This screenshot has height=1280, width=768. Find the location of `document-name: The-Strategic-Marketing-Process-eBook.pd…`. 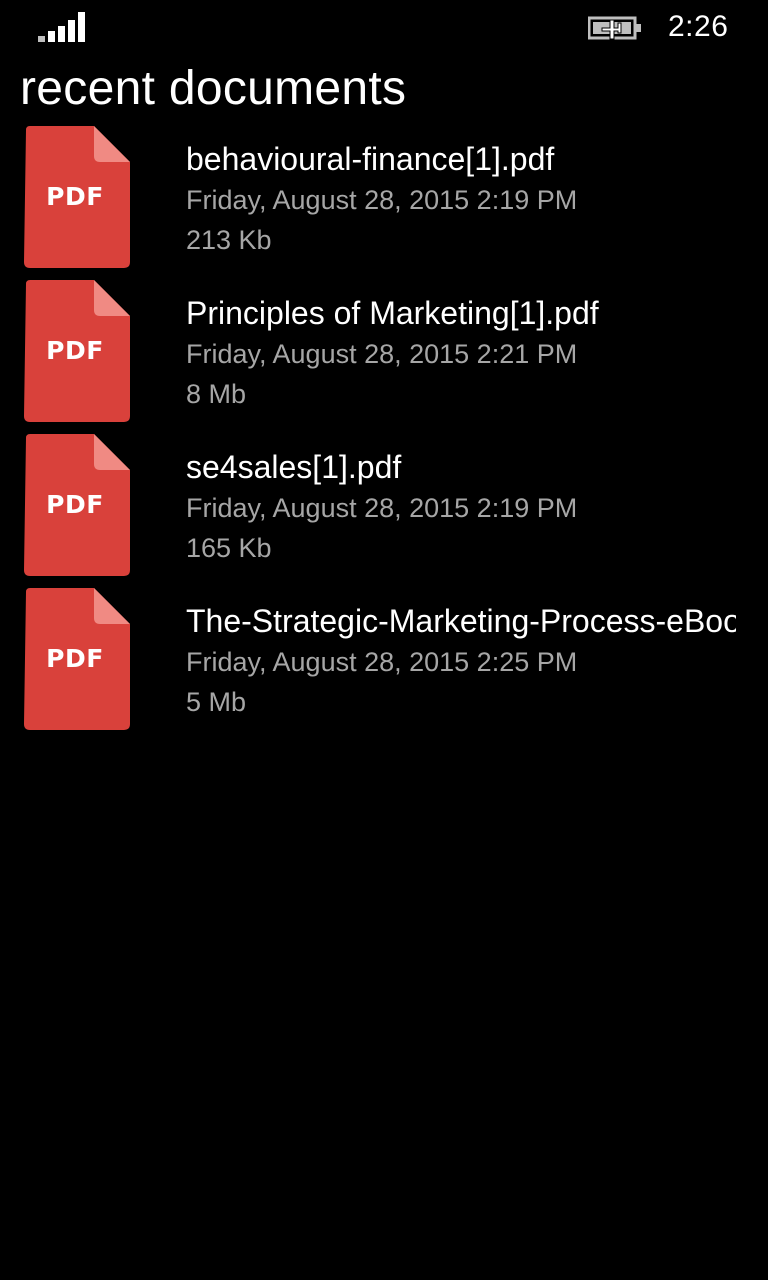

document-name: The-Strategic-Marketing-Process-eBook.pd… is located at coordinates (461, 621).